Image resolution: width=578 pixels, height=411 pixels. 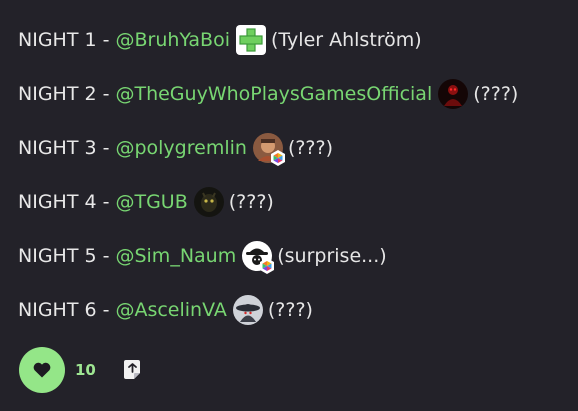 What do you see at coordinates (64, 310) in the screenshot?
I see `night-label: NIGHT 6 -` at bounding box center [64, 310].